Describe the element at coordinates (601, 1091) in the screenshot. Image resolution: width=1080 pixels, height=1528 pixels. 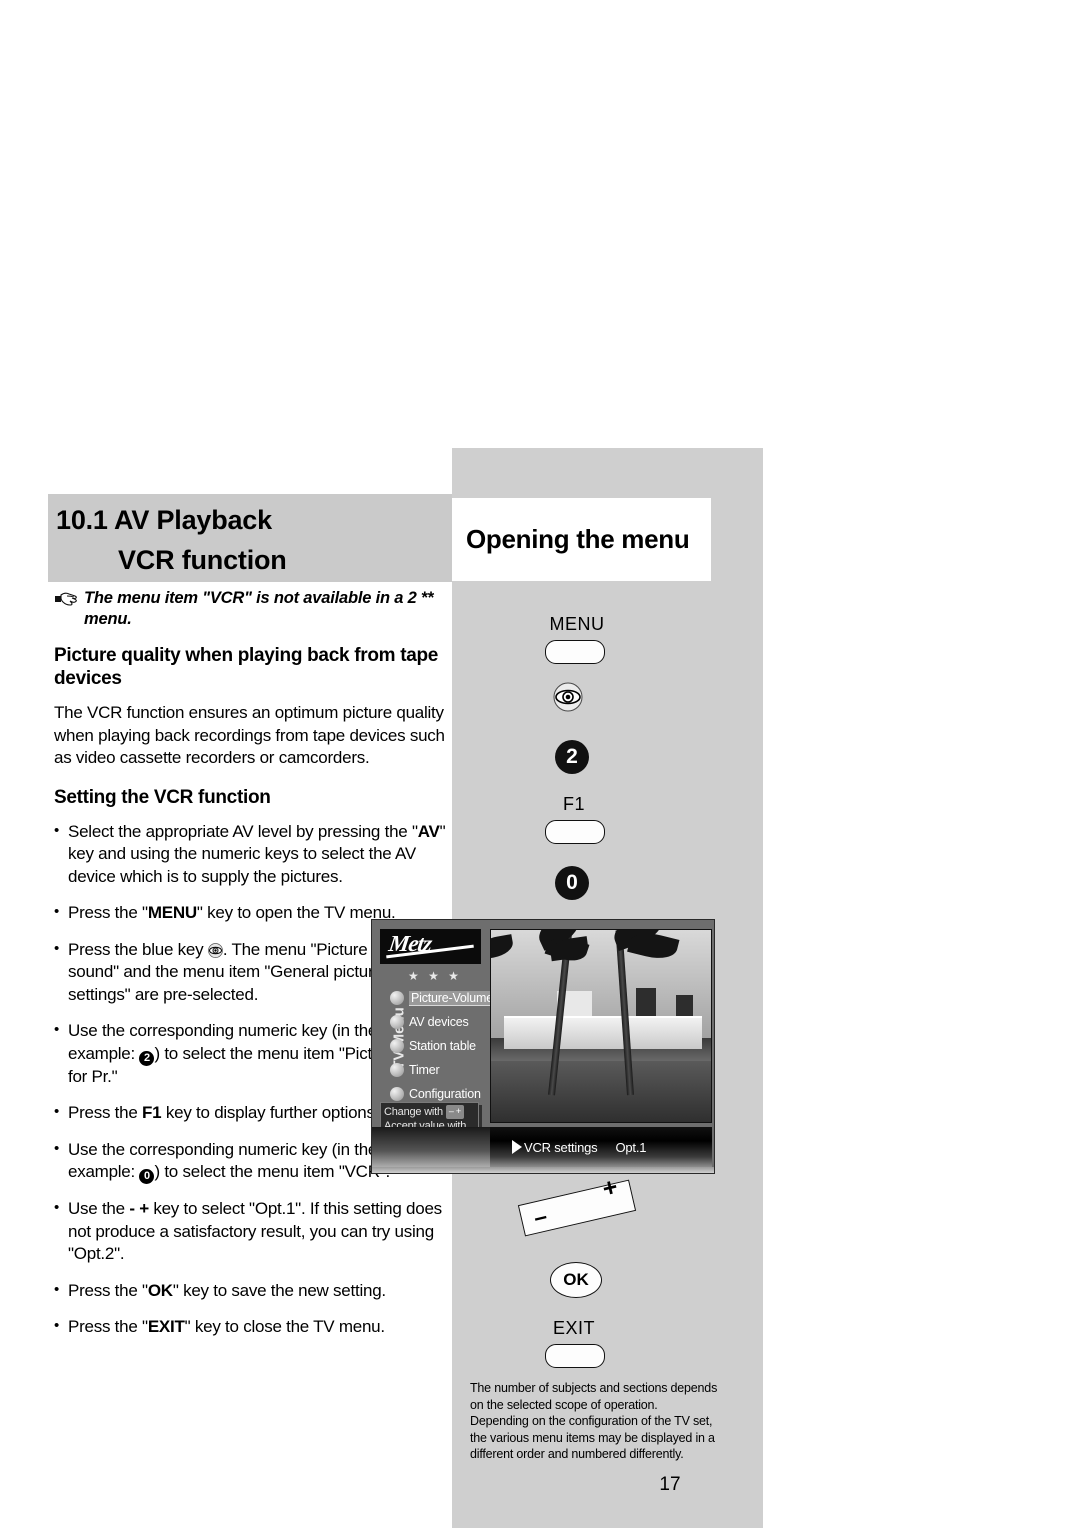
I see `picture-foreground` at that location.